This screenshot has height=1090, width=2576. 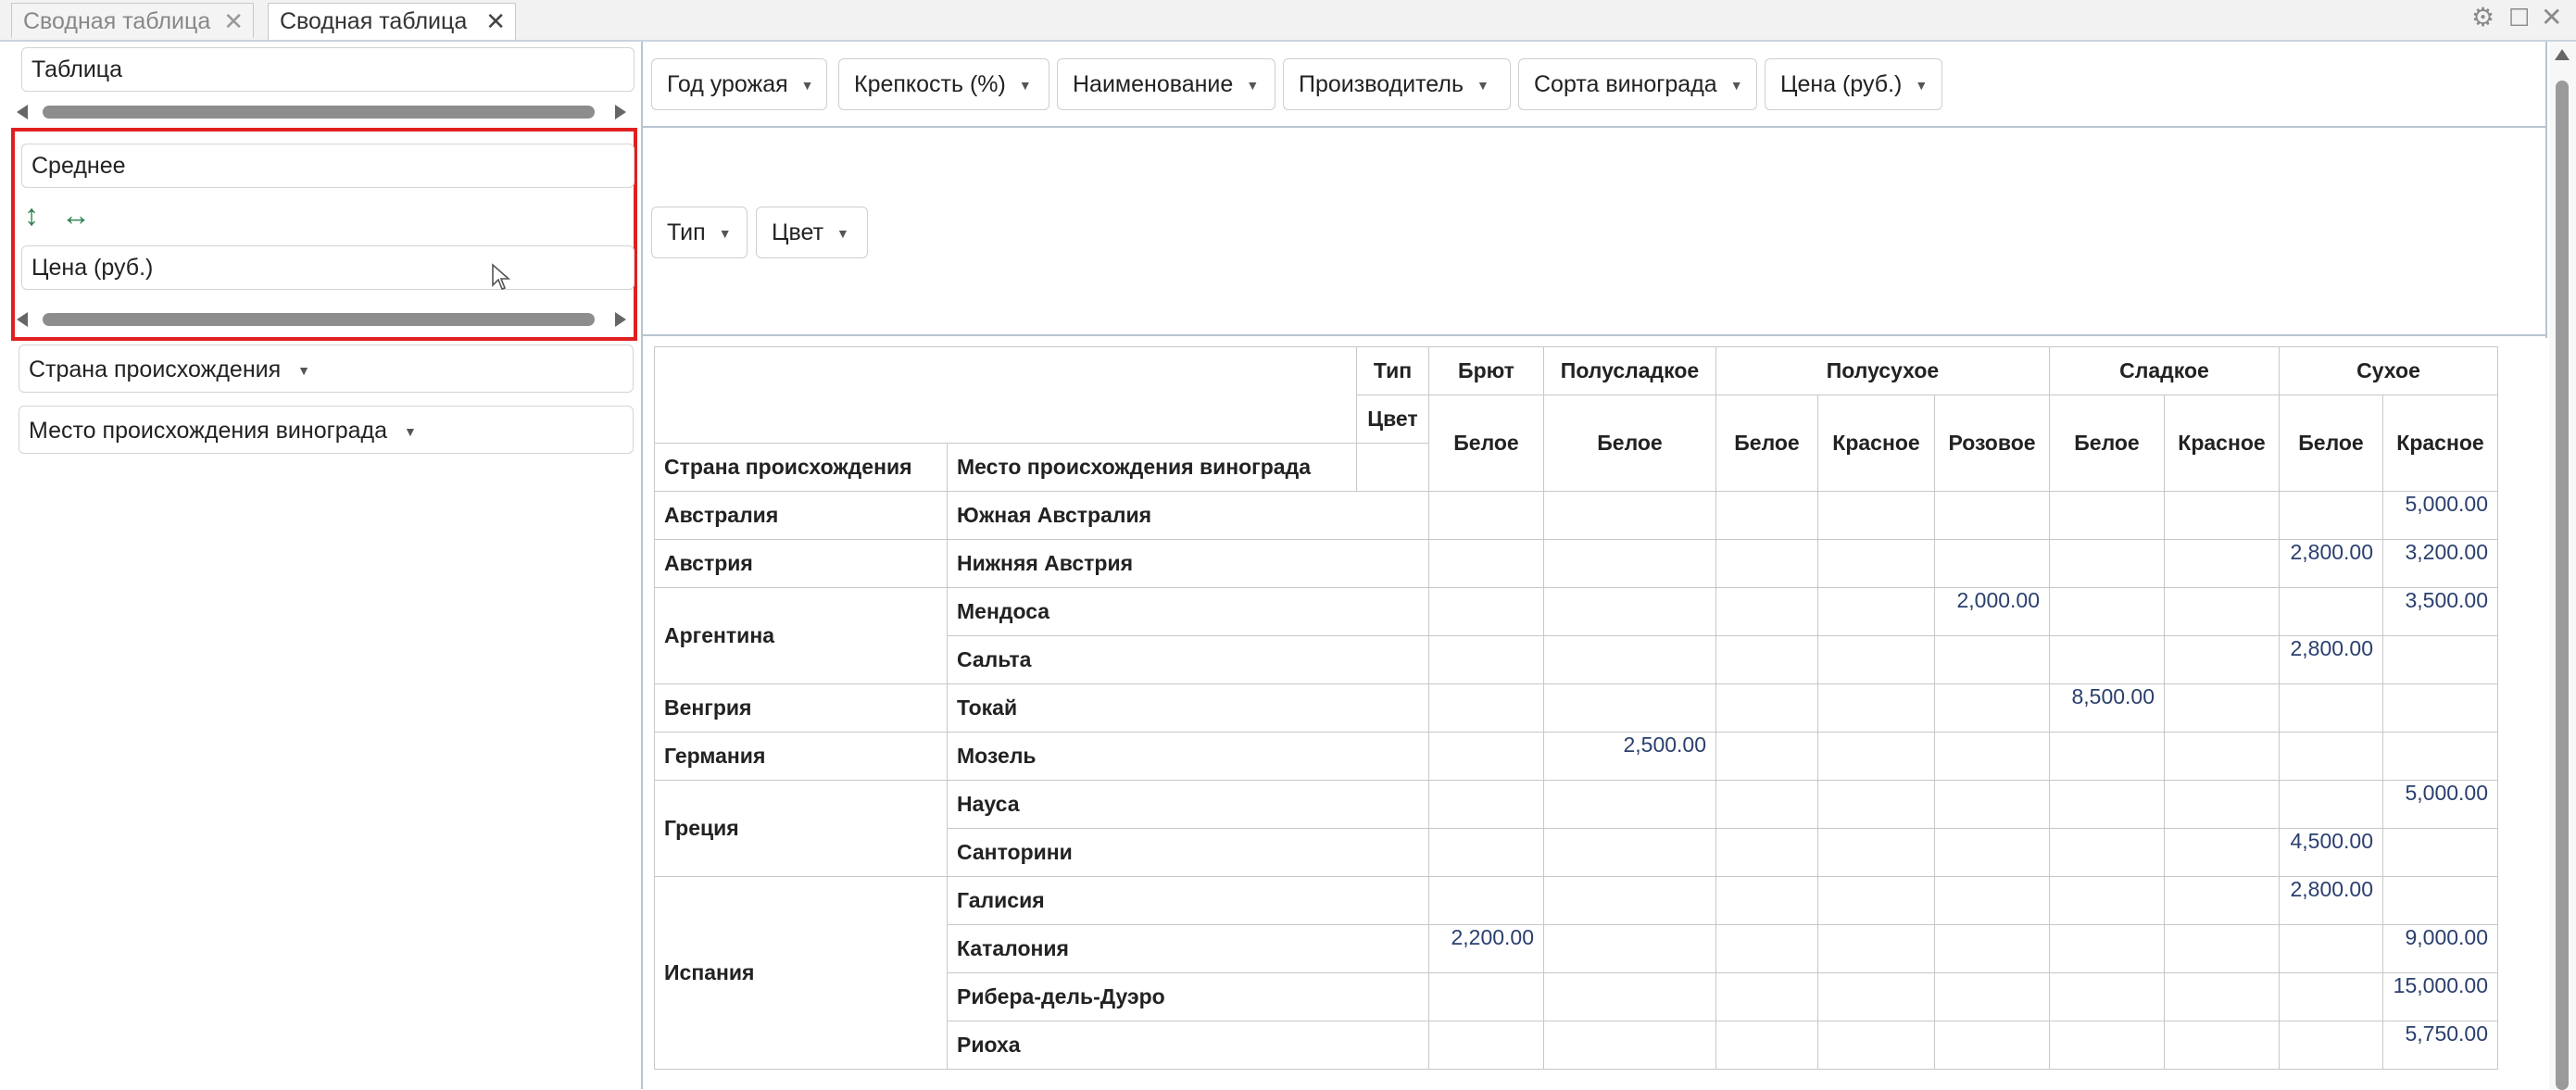 I want to click on table-row: Германия Мозель 2,500.00, so click(x=1576, y=756).